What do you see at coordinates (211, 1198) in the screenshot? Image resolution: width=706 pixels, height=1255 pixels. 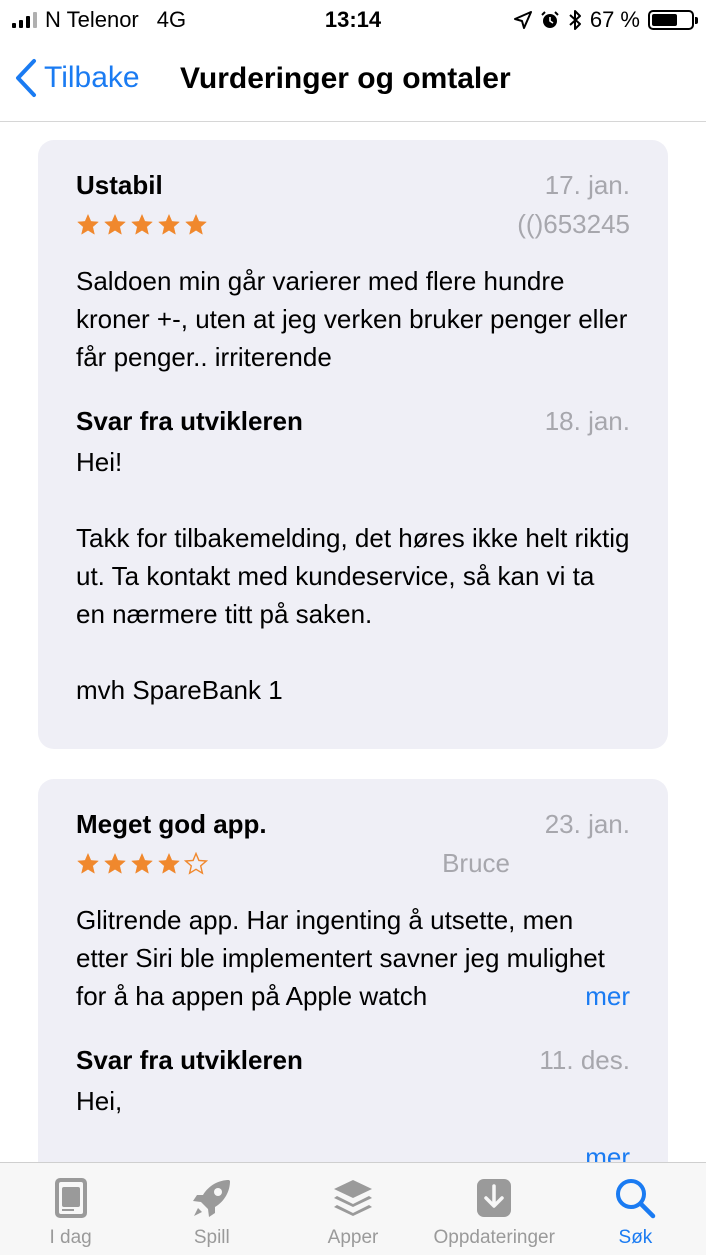 I see `rocket-icon` at bounding box center [211, 1198].